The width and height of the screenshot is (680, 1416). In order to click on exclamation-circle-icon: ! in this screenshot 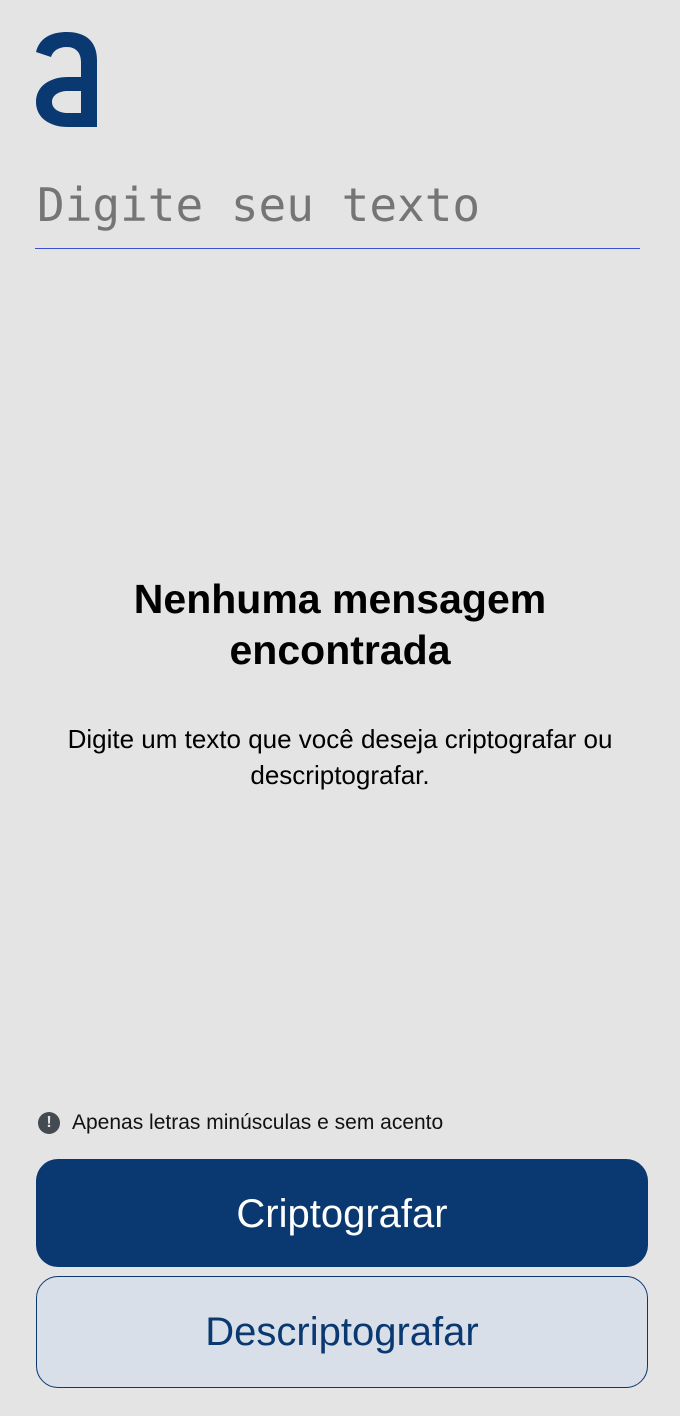, I will do `click(49, 1123)`.